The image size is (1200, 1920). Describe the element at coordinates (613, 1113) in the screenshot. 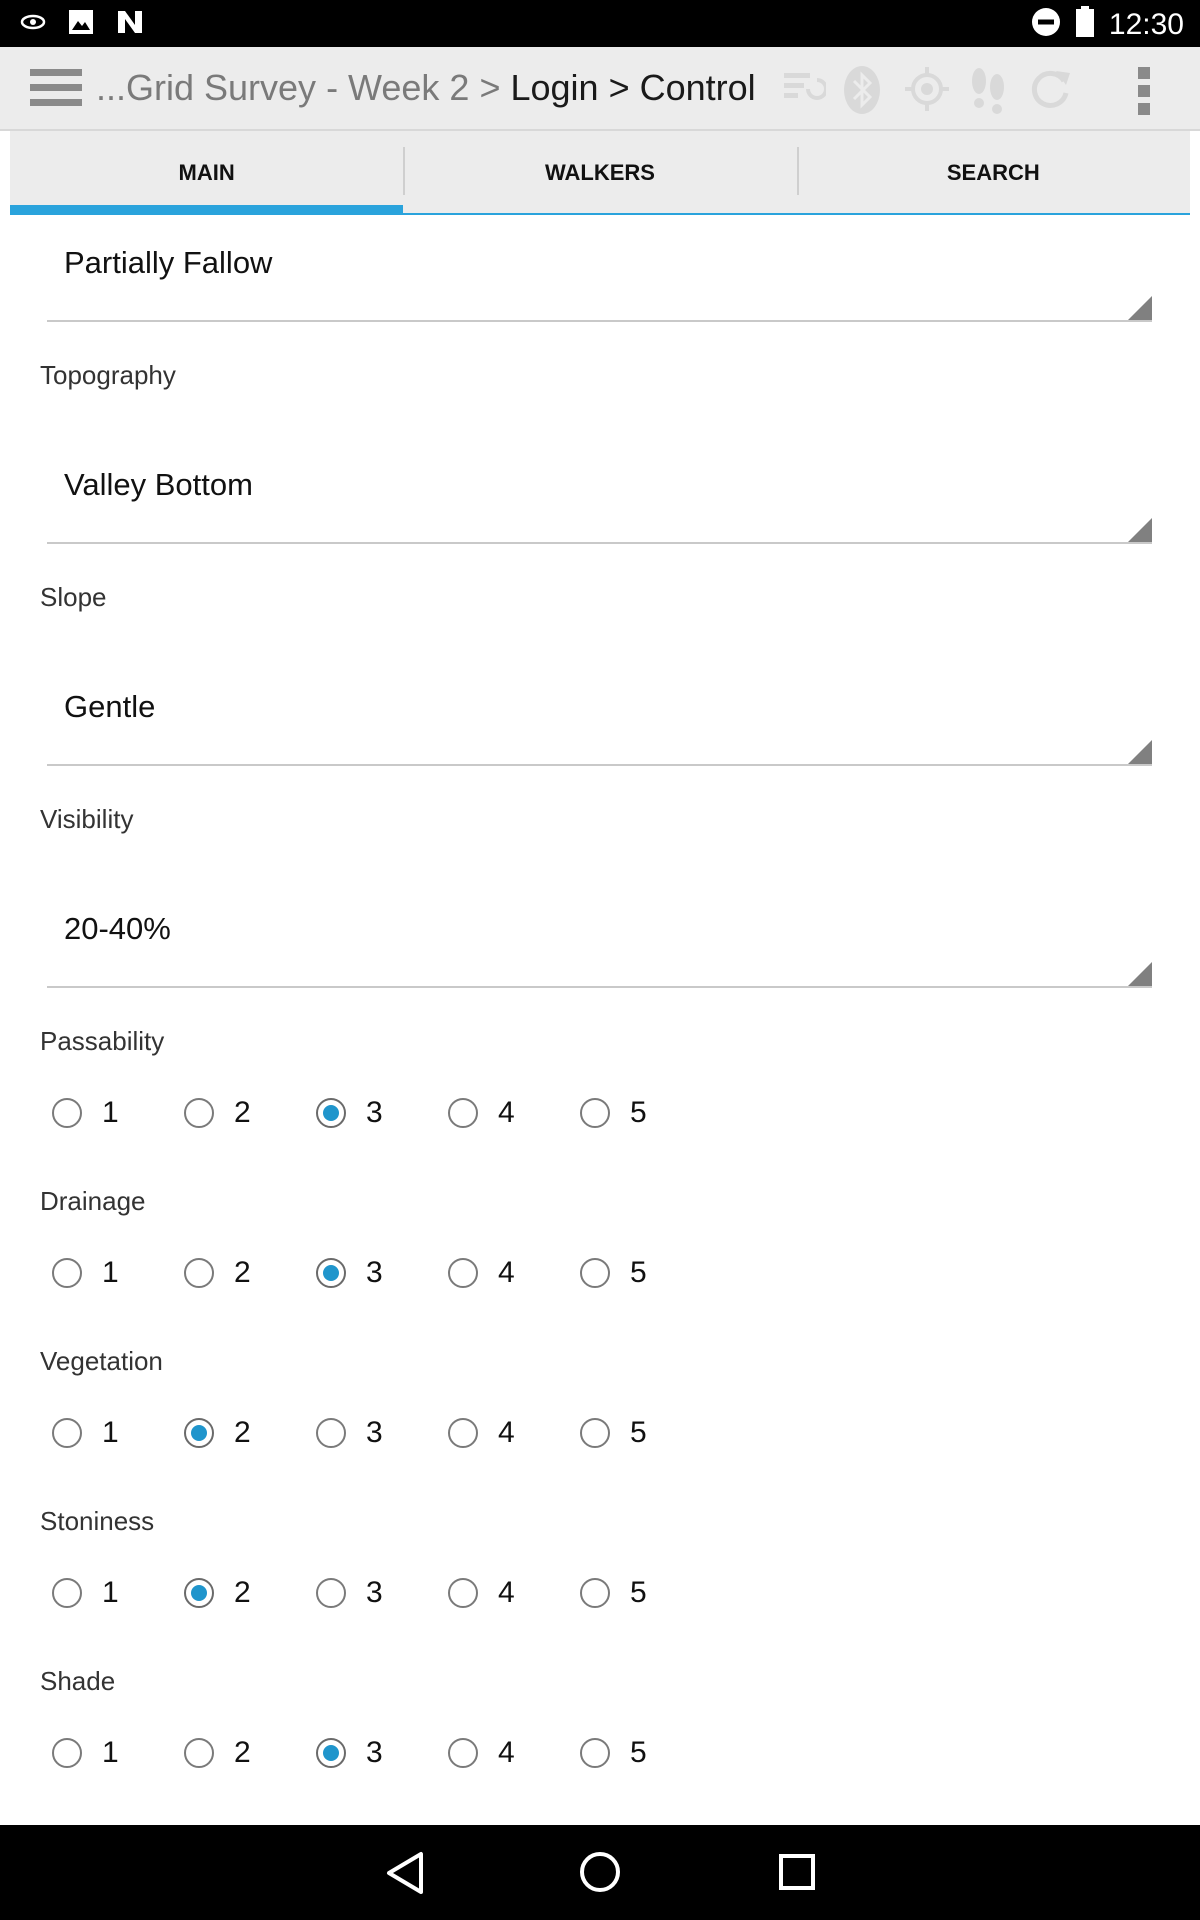

I see `passability-option-5: 5` at that location.